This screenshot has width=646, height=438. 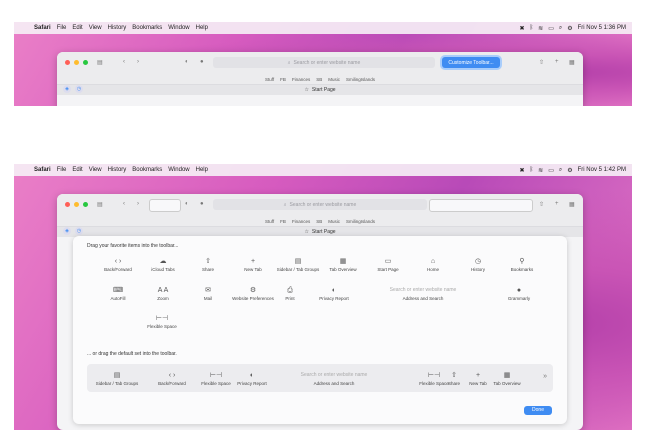 What do you see at coordinates (538, 410) in the screenshot?
I see `done-button: Done` at bounding box center [538, 410].